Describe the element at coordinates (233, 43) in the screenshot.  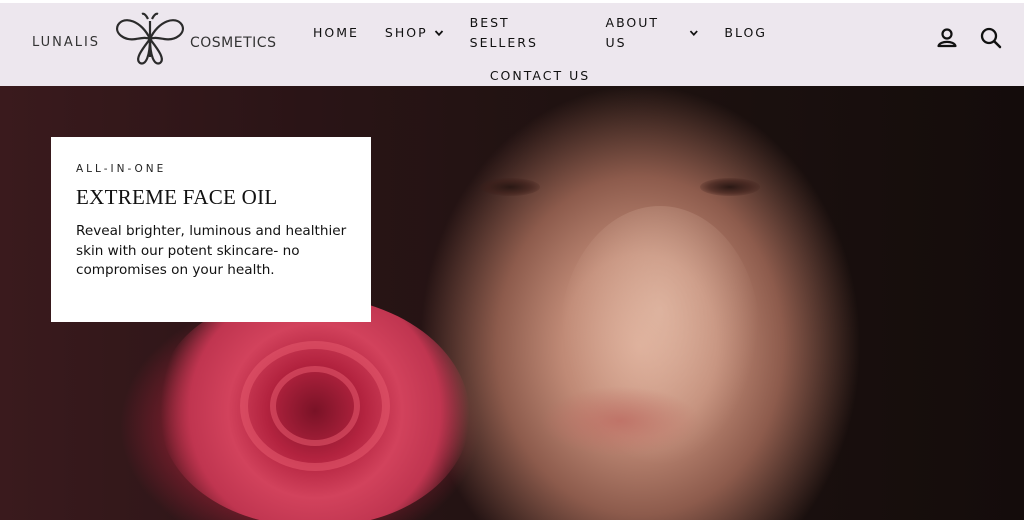
I see `brand-name-right: COSMETICS` at that location.